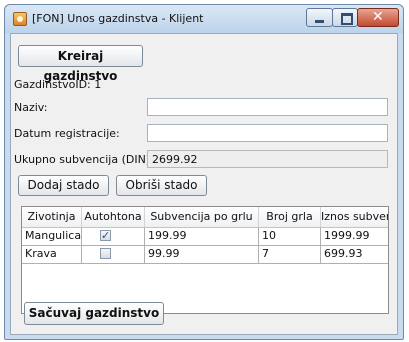 This screenshot has height=342, width=409. What do you see at coordinates (354, 217) in the screenshot?
I see `column-header: Iznos subvenije` at bounding box center [354, 217].